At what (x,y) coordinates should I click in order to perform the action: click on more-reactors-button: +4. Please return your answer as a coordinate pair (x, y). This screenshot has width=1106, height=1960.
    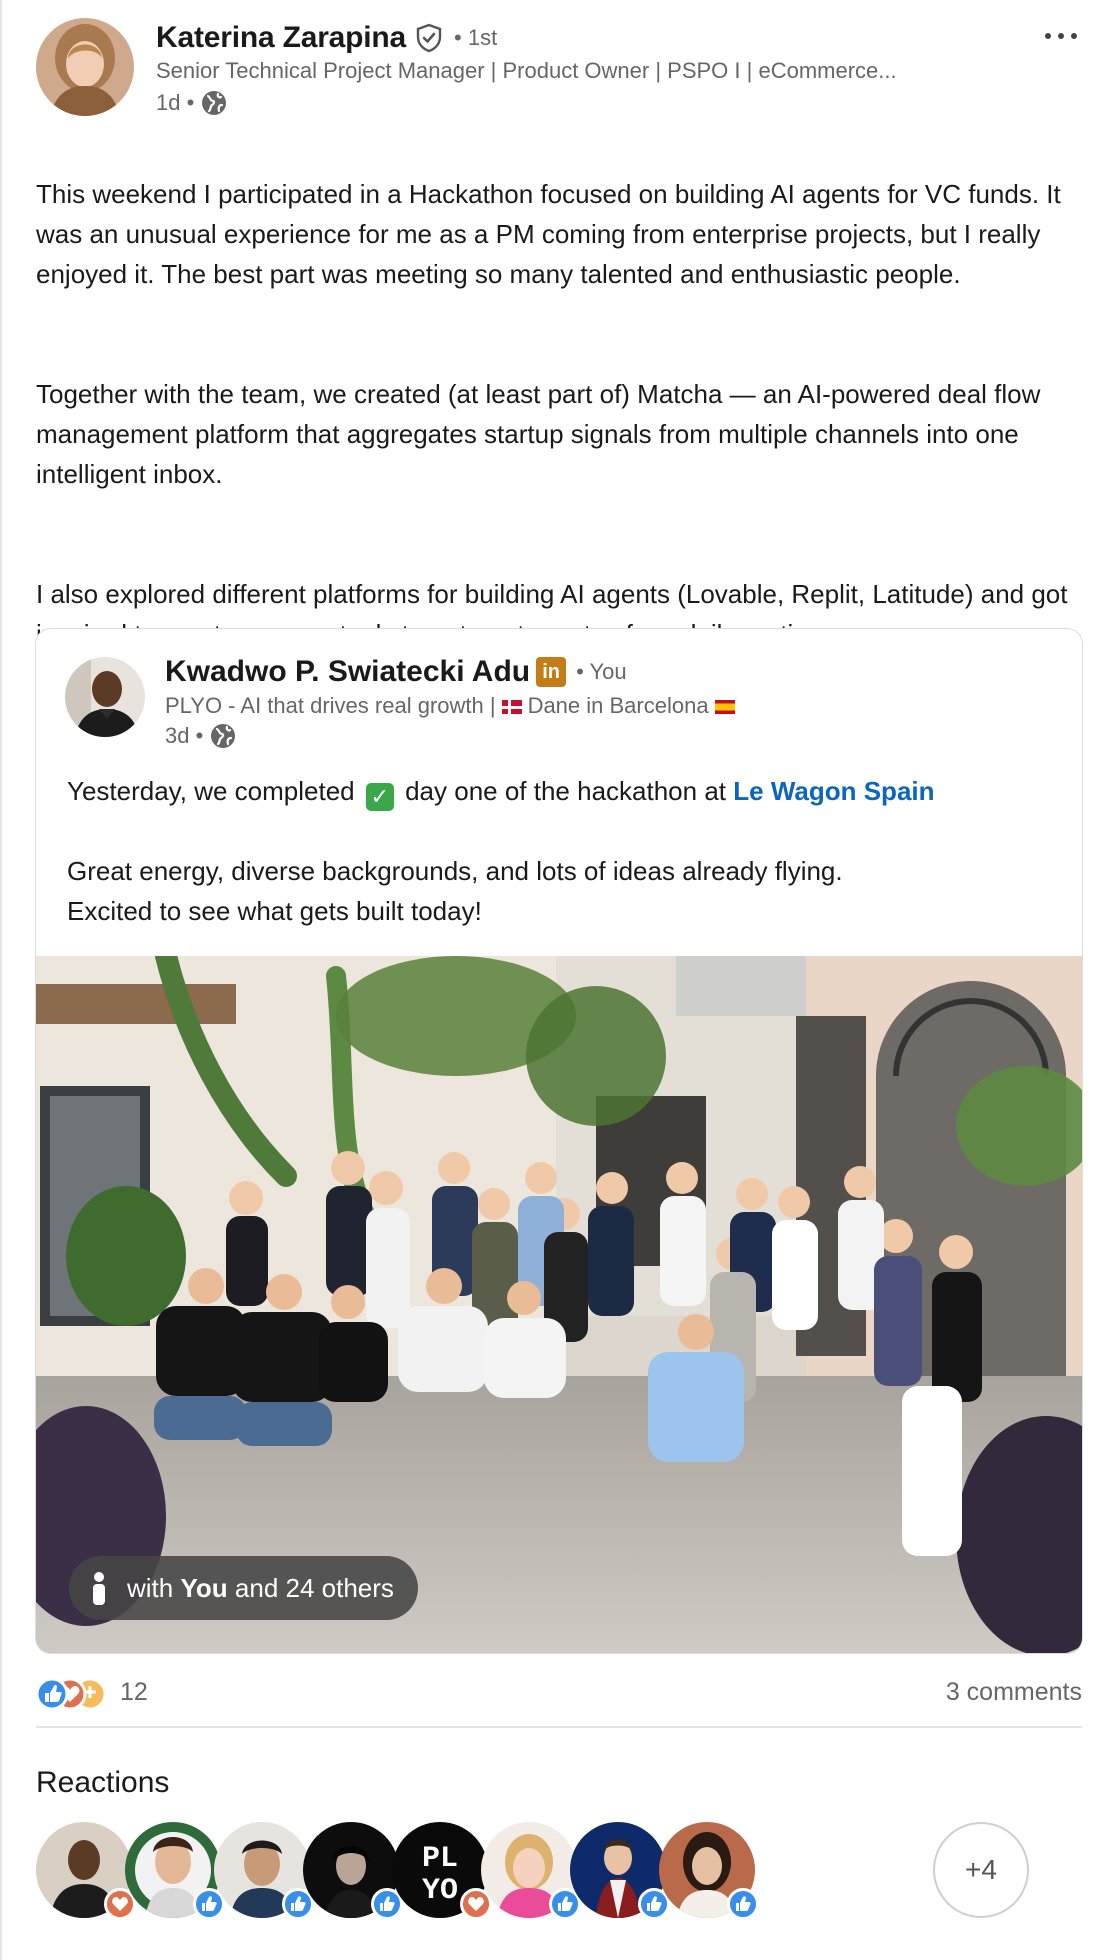
    Looking at the image, I should click on (981, 1870).